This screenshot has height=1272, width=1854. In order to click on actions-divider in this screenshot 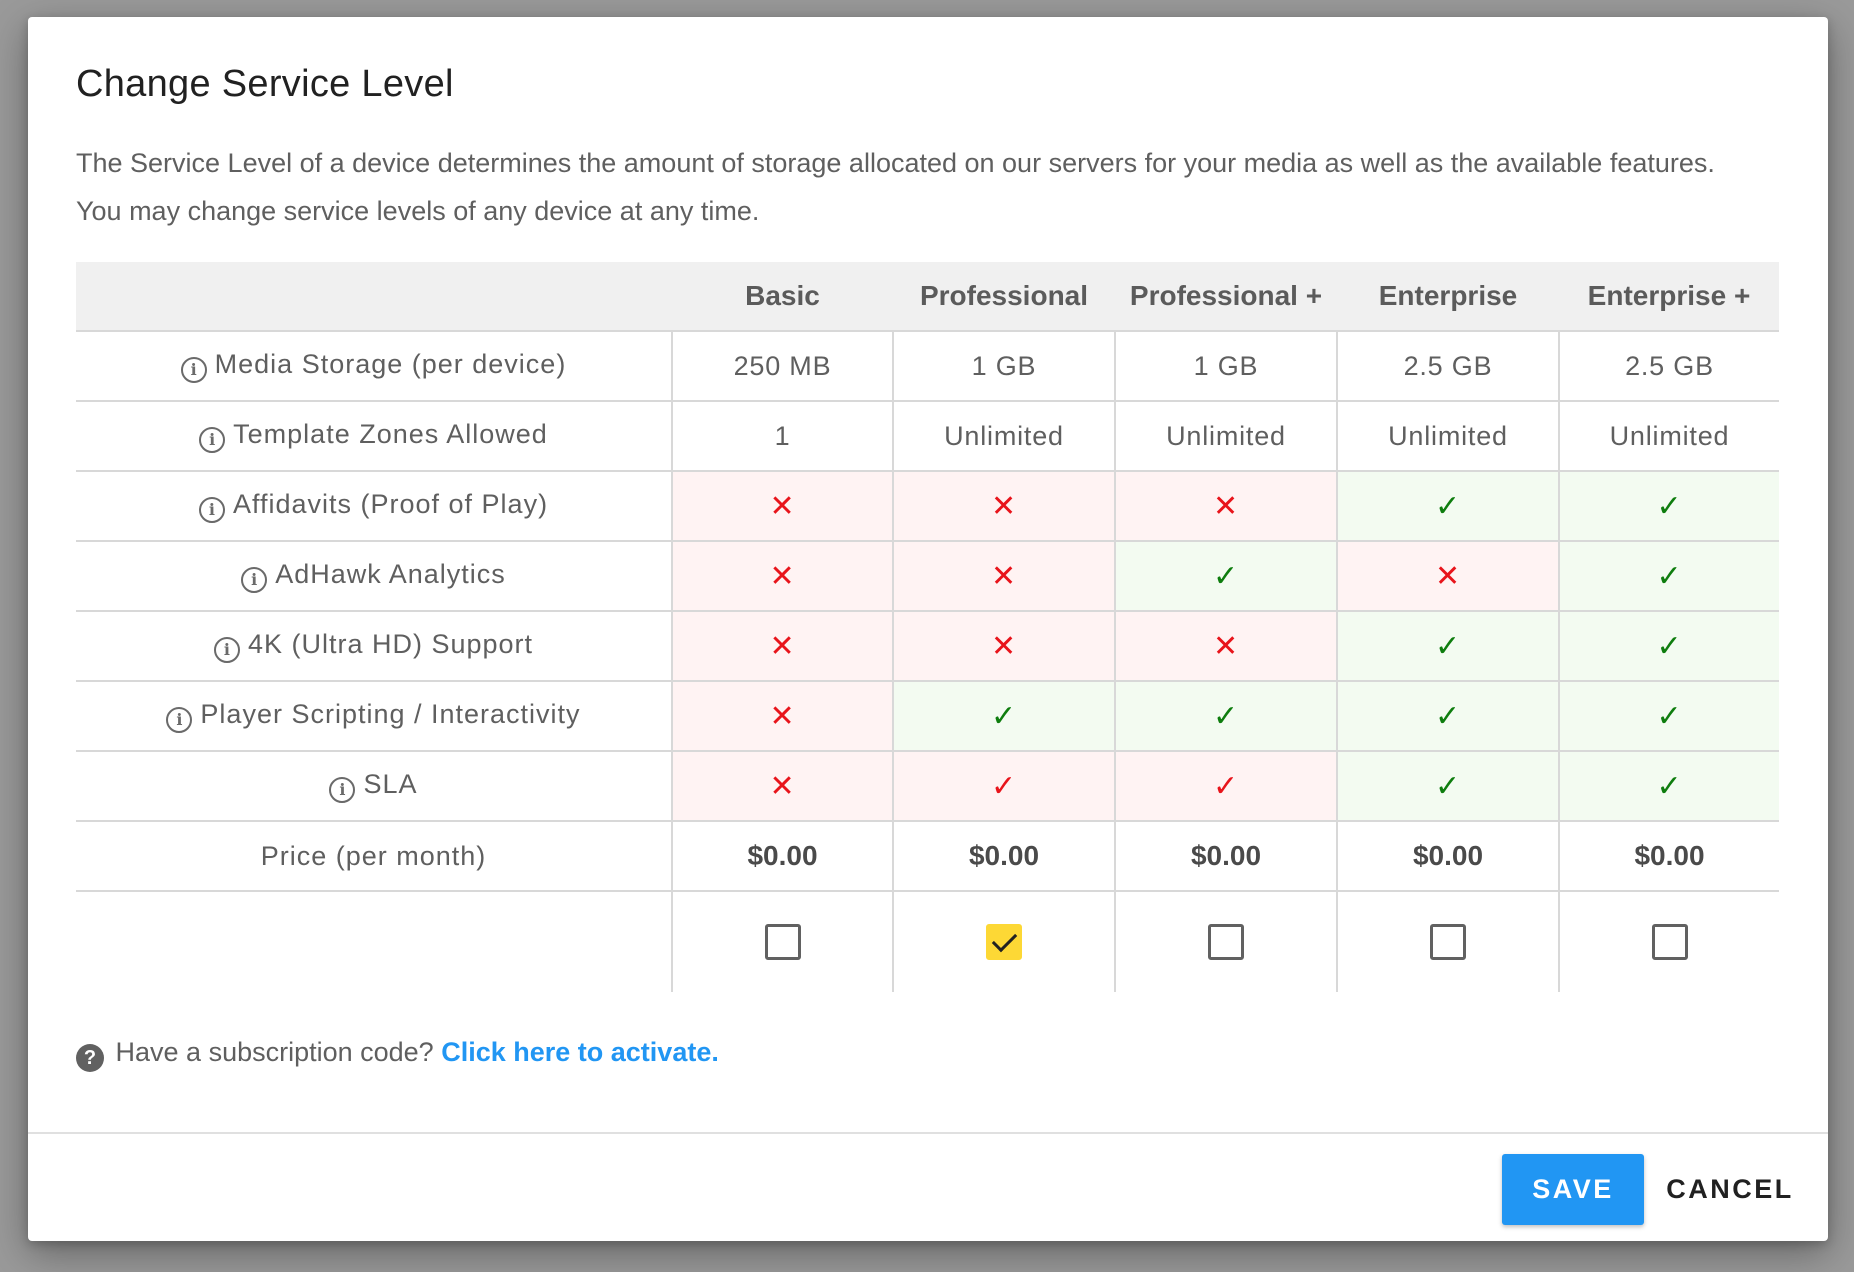, I will do `click(928, 1133)`.